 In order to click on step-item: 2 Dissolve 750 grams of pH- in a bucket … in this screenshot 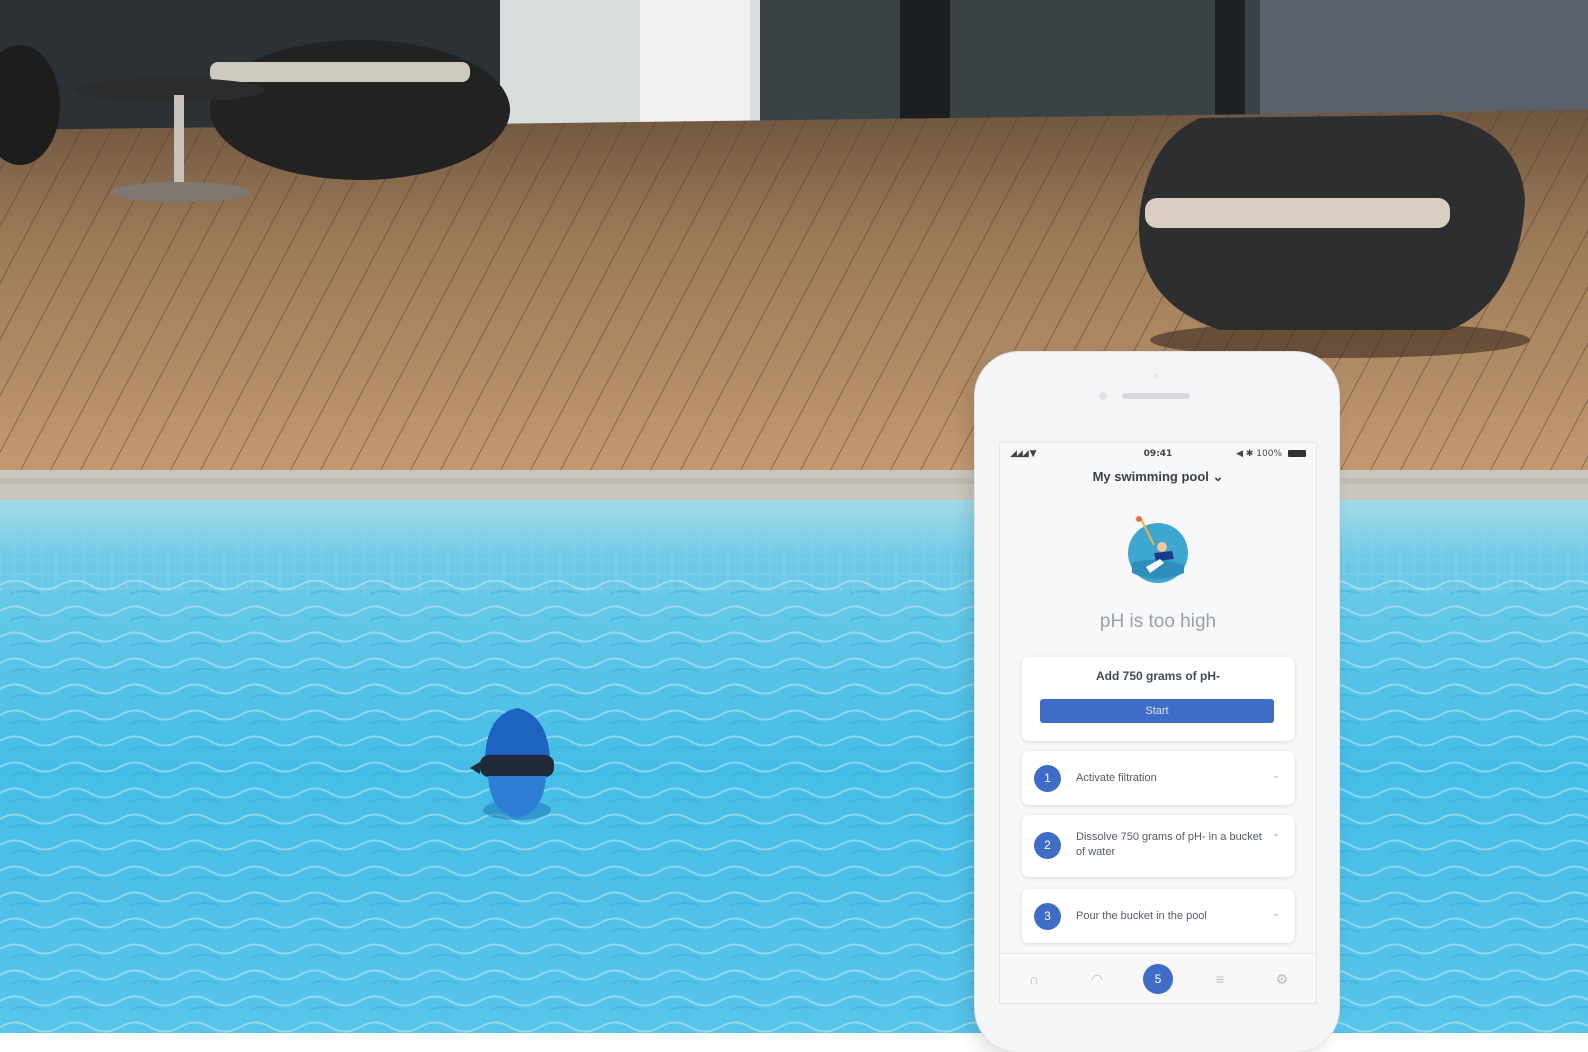, I will do `click(1158, 846)`.